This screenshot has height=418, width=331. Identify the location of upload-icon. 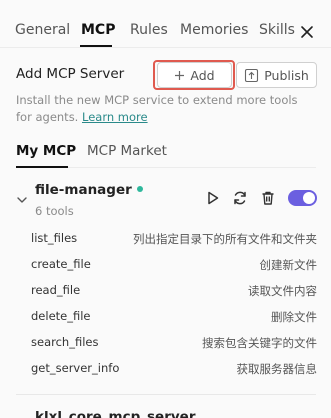
(252, 75).